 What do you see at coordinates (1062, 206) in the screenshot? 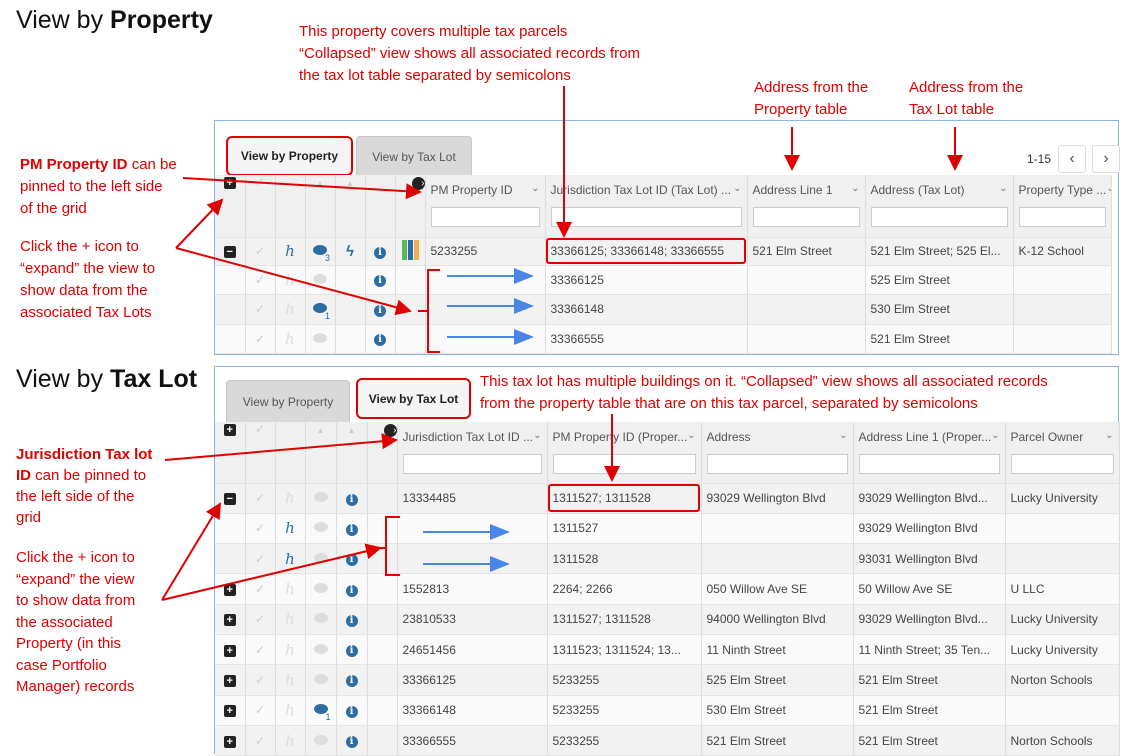
I see `column-header: Property Type ...⌄` at bounding box center [1062, 206].